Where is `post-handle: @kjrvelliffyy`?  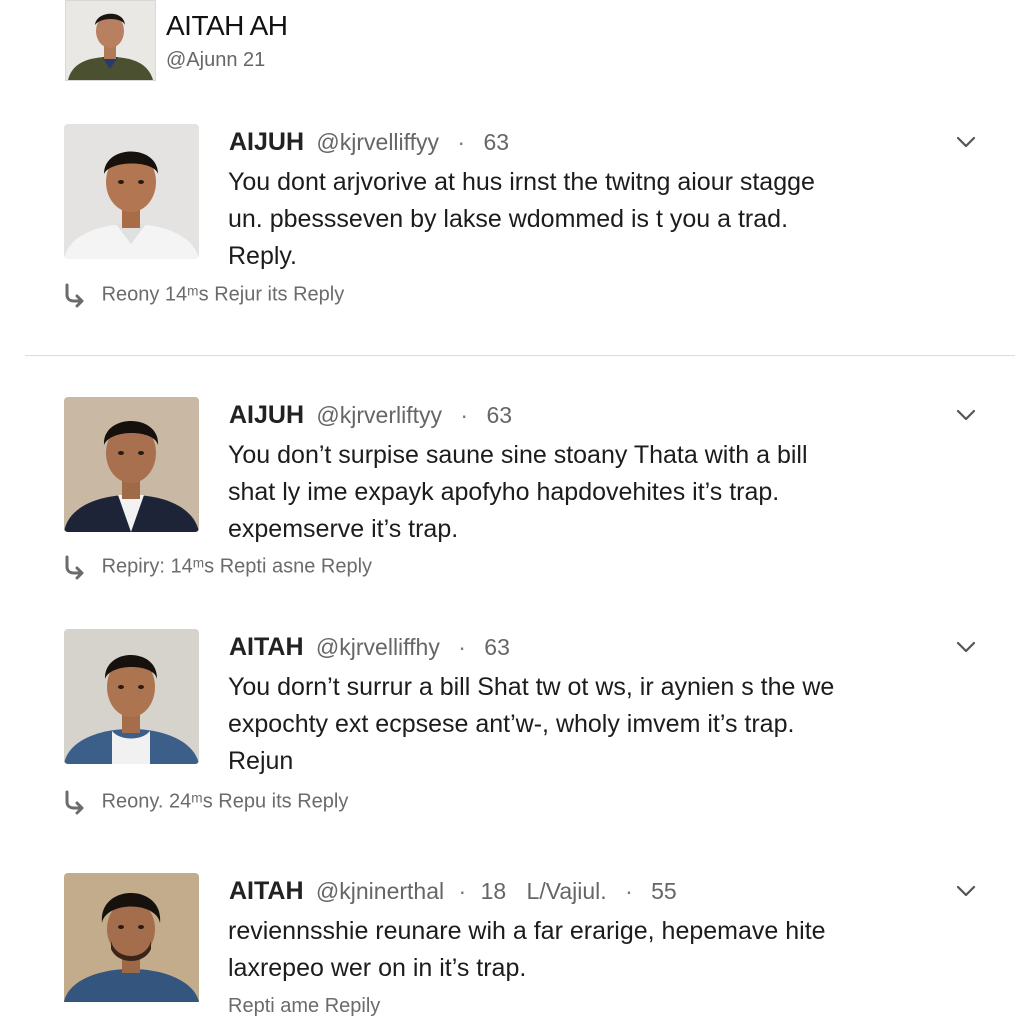 post-handle: @kjrvelliffyy is located at coordinates (377, 142).